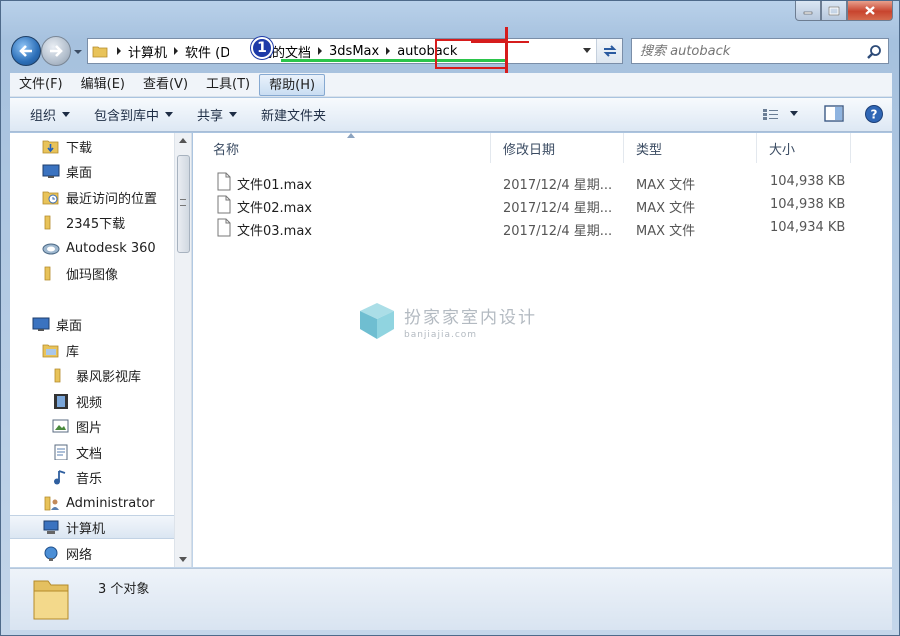  Describe the element at coordinates (771, 114) in the screenshot. I see `view-options-icon` at that location.